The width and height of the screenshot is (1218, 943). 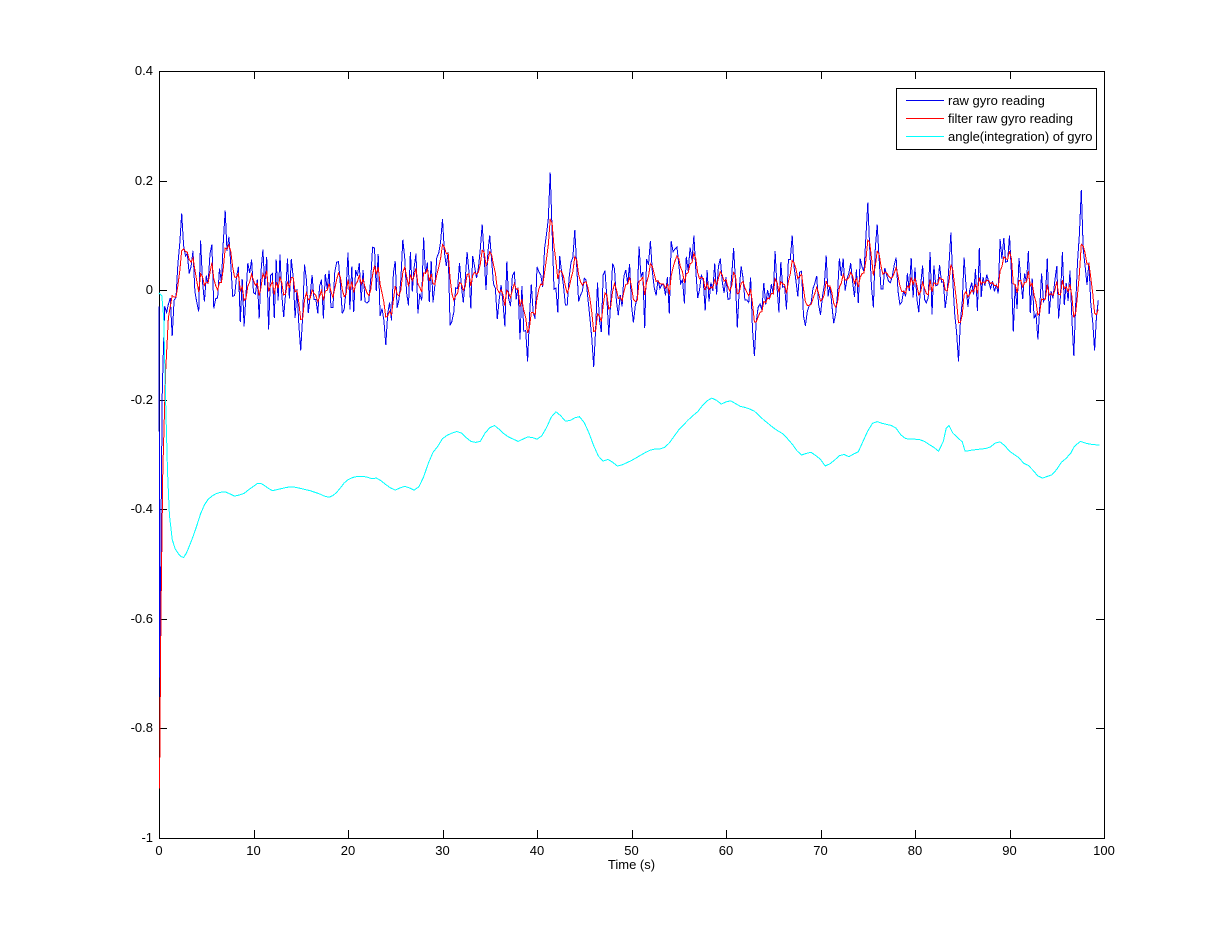 I want to click on y-tick-label: 0, so click(x=149, y=290).